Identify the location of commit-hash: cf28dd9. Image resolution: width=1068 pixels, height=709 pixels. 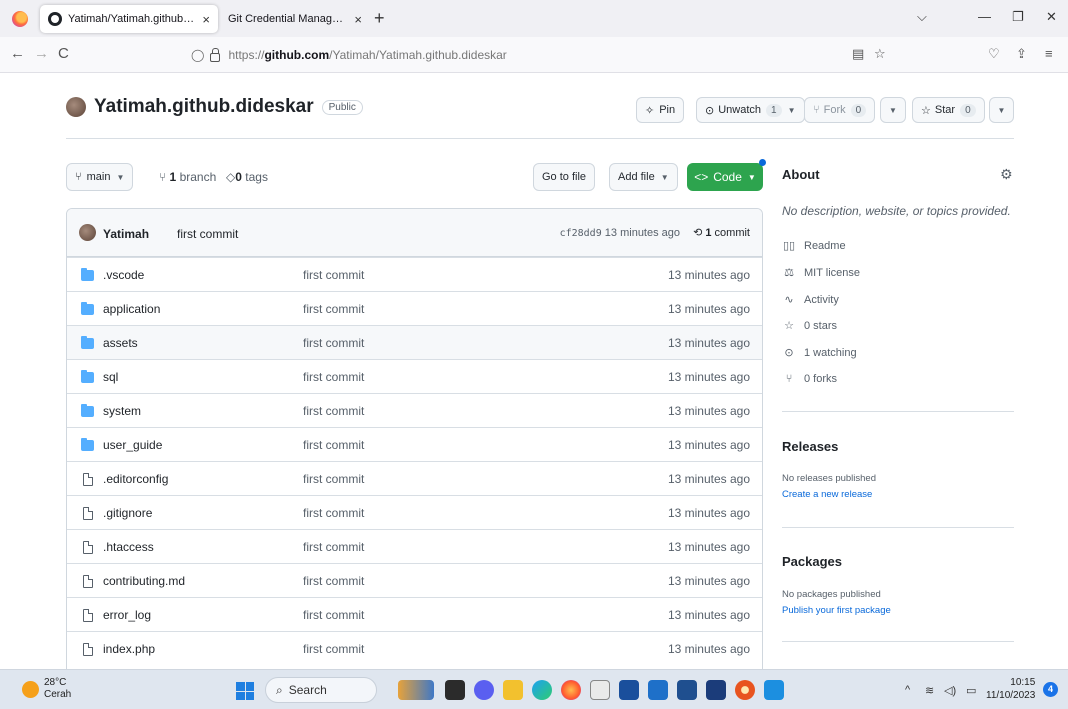
(581, 233).